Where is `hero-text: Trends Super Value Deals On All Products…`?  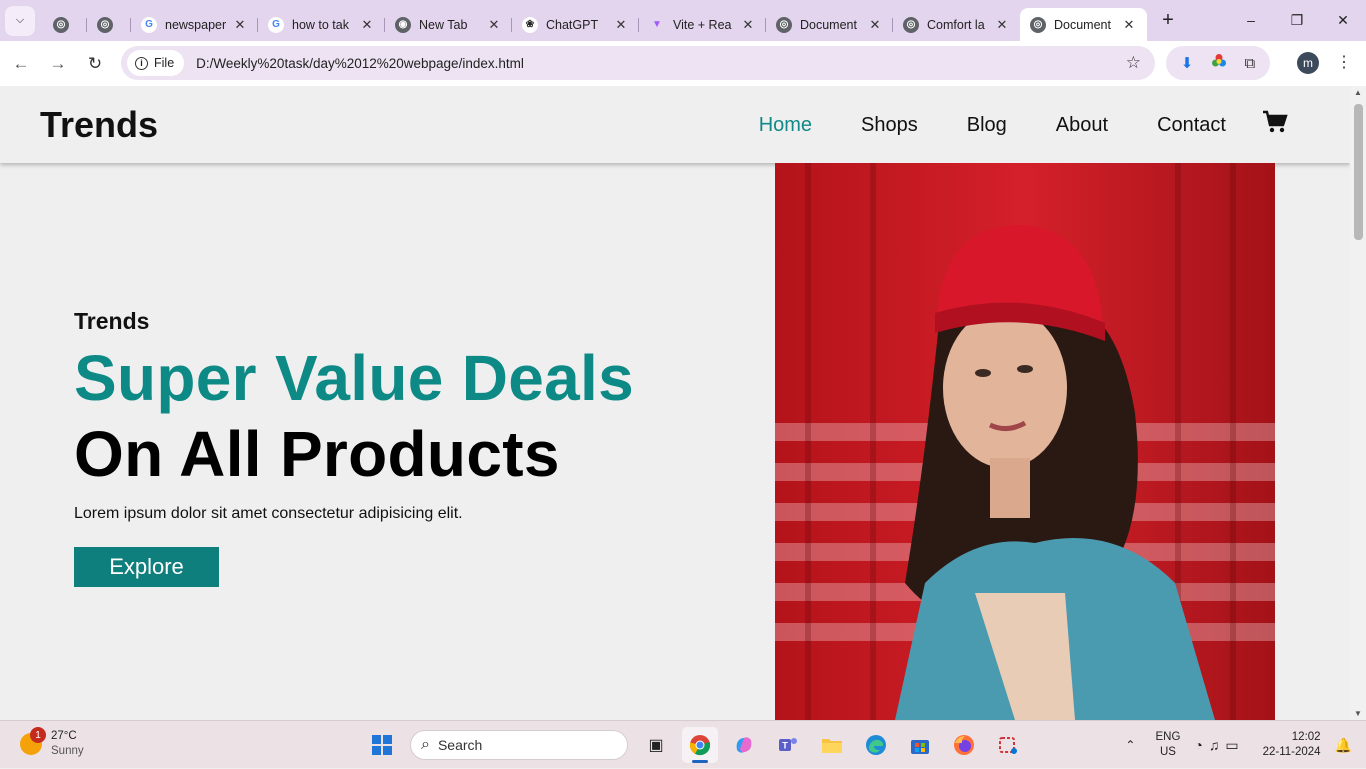 hero-text: Trends Super Value Deals On All Products… is located at coordinates (354, 447).